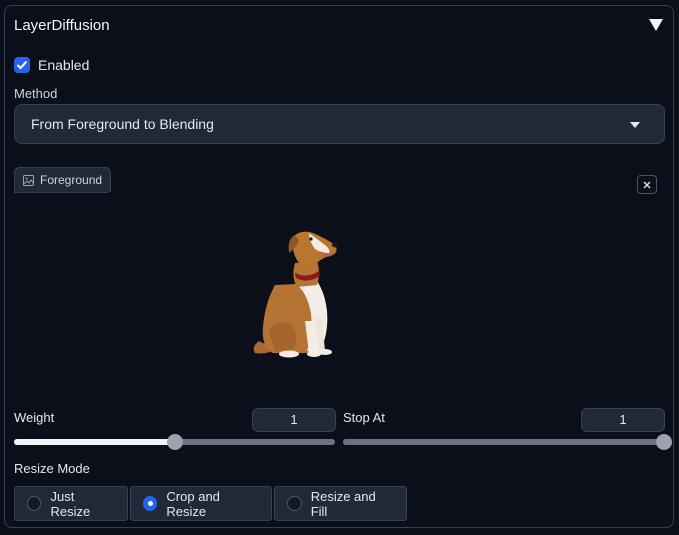 The height and width of the screenshot is (535, 679). What do you see at coordinates (294, 420) in the screenshot?
I see `weight-input: 1` at bounding box center [294, 420].